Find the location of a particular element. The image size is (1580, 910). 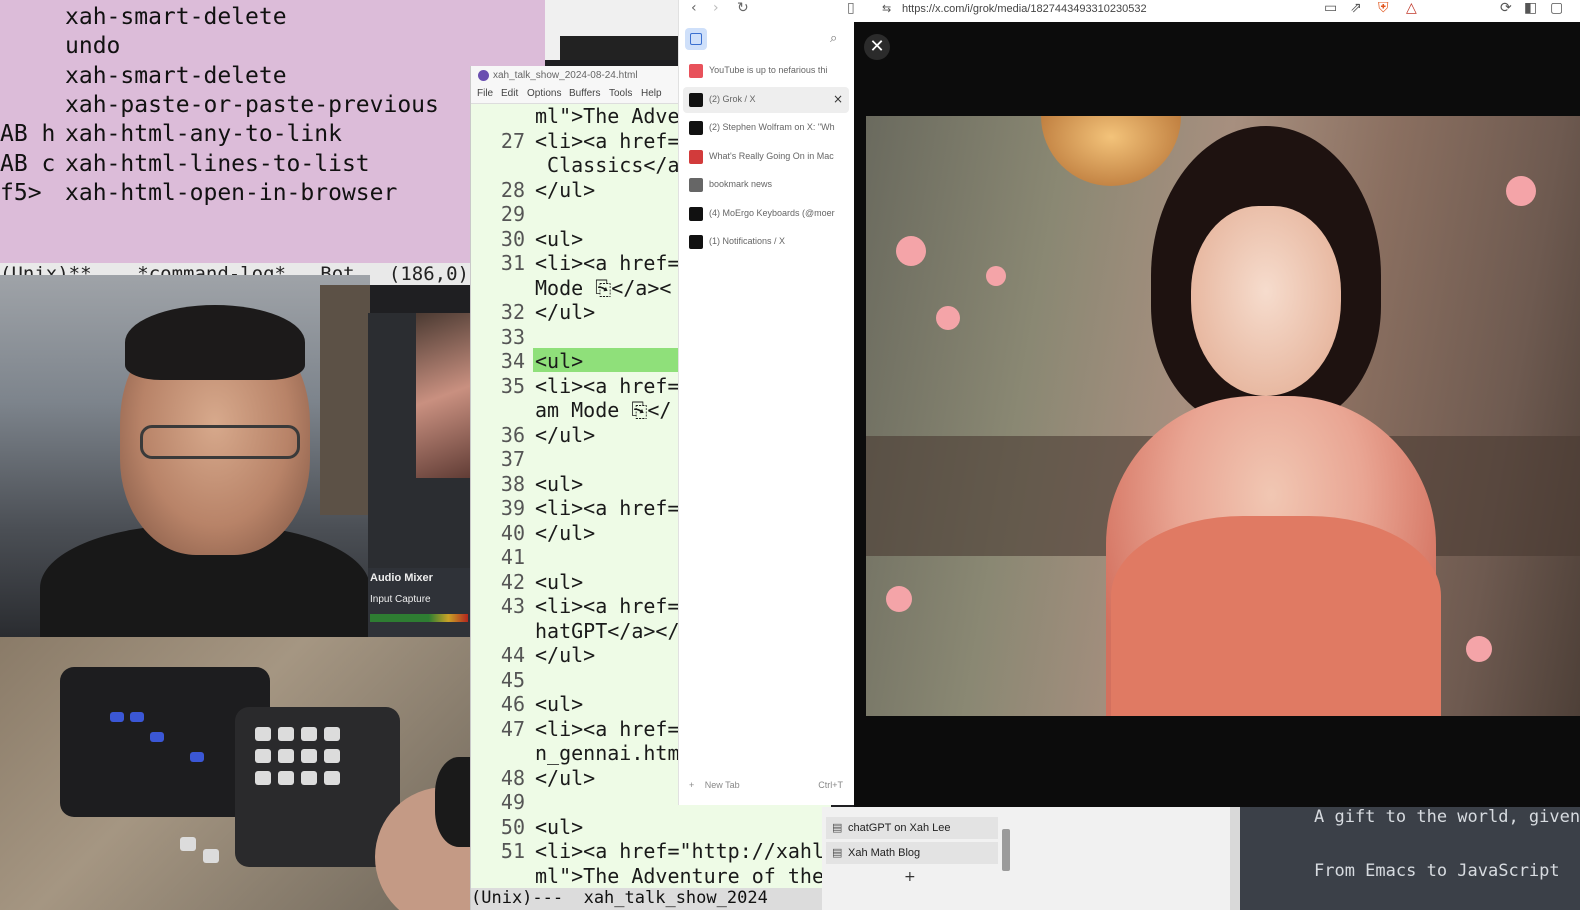

line-number: 43 is located at coordinates (512, 606).